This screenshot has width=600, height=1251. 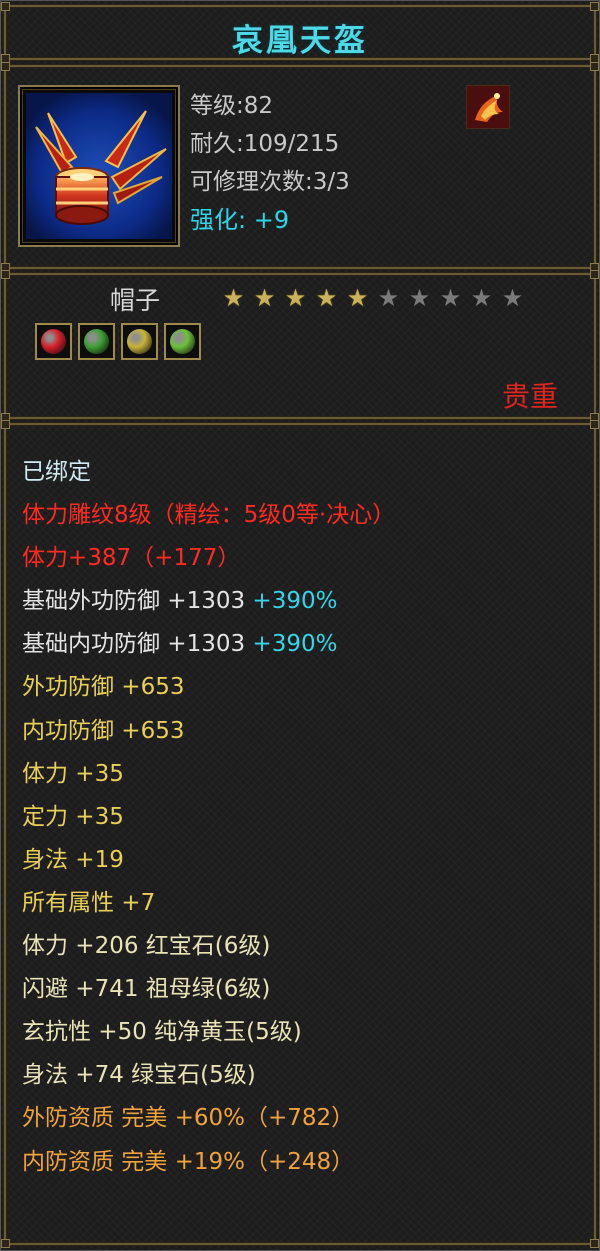 I want to click on item-meta-panel: 帽子 ★ ★ ★ ★ ★ ★ ★ ★ ★ ★ 贵重, so click(x=300, y=346).